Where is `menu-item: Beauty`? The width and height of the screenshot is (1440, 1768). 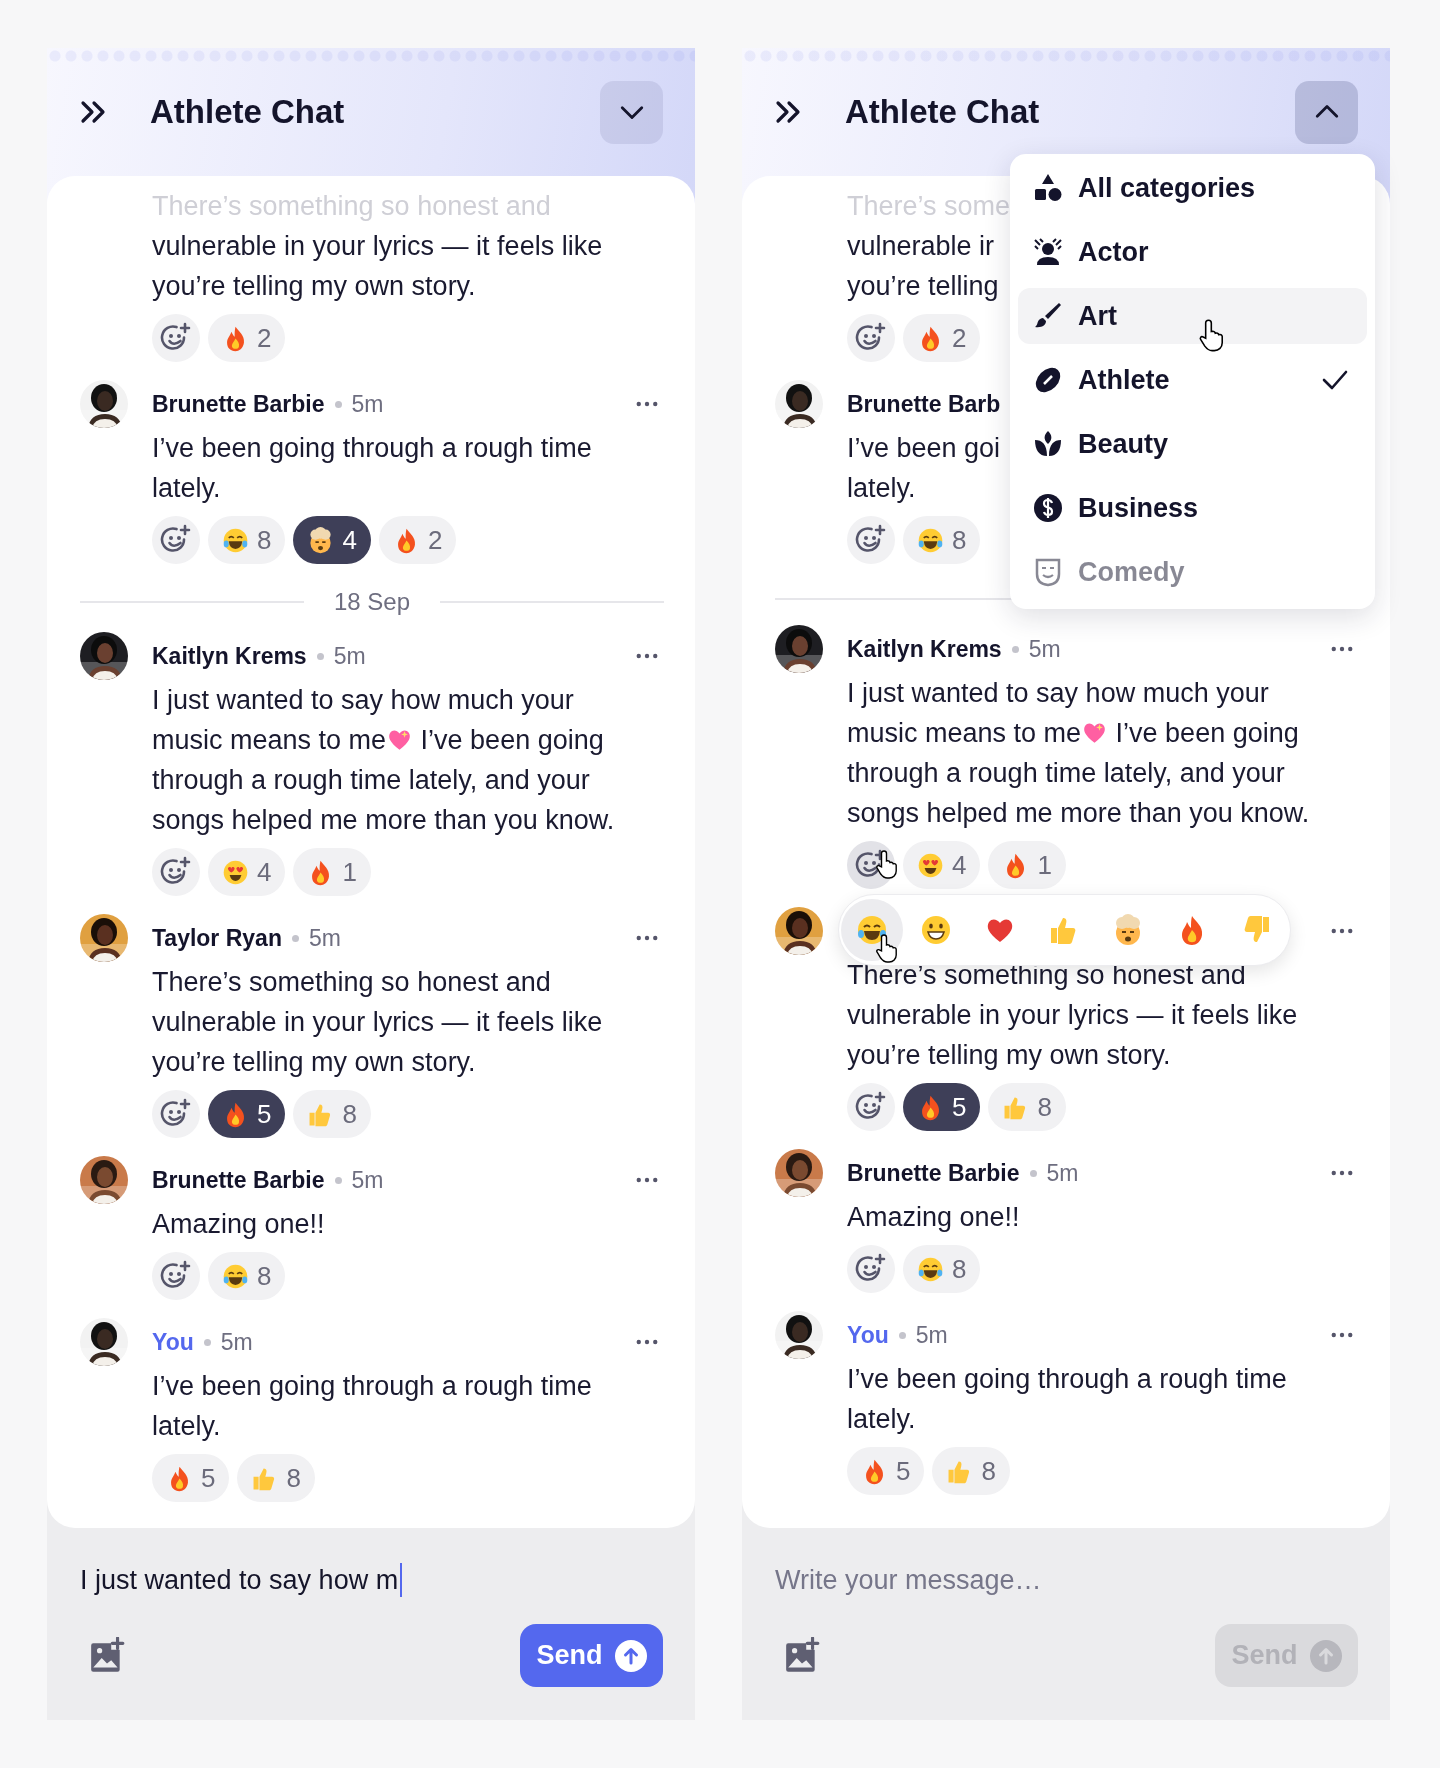 menu-item: Beauty is located at coordinates (1192, 444).